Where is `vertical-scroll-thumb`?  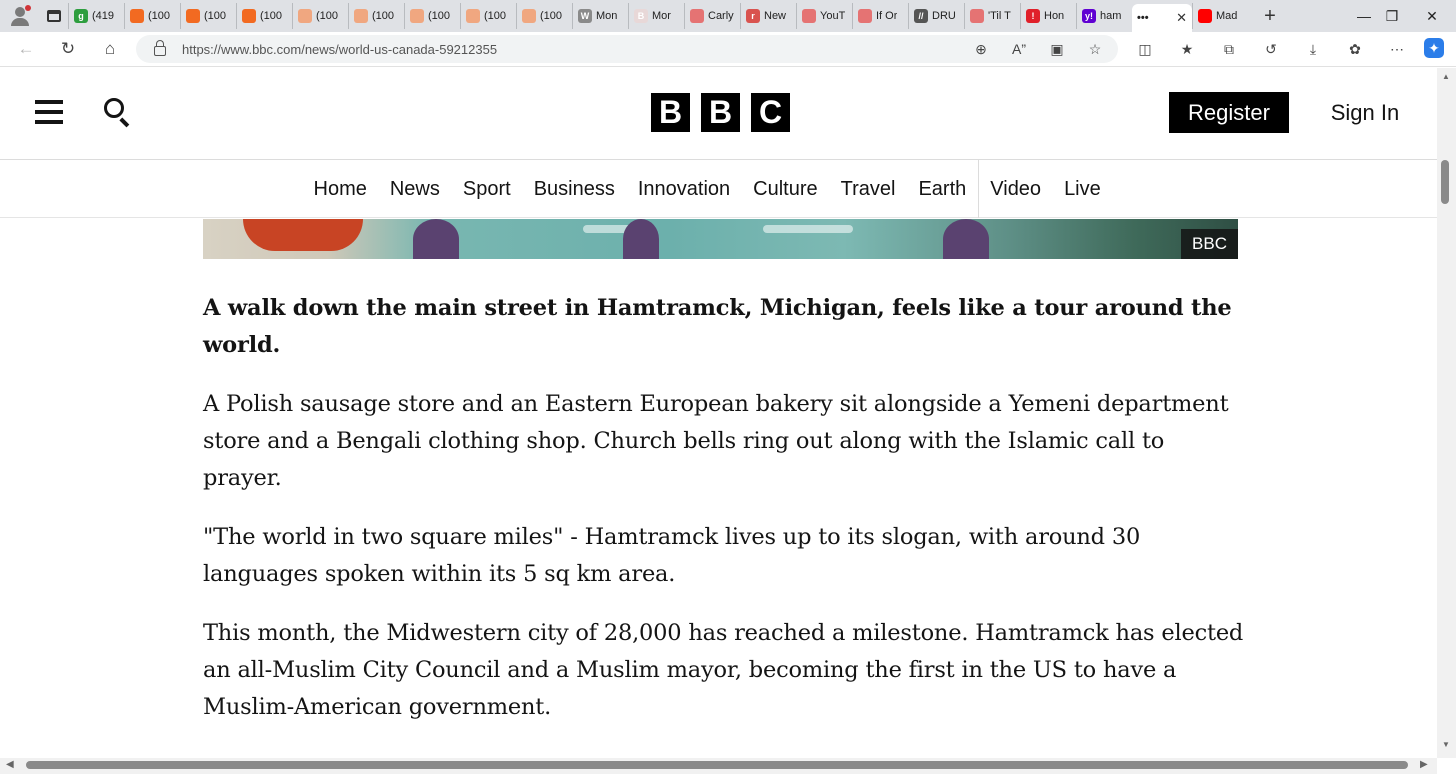
vertical-scroll-thumb is located at coordinates (1445, 182).